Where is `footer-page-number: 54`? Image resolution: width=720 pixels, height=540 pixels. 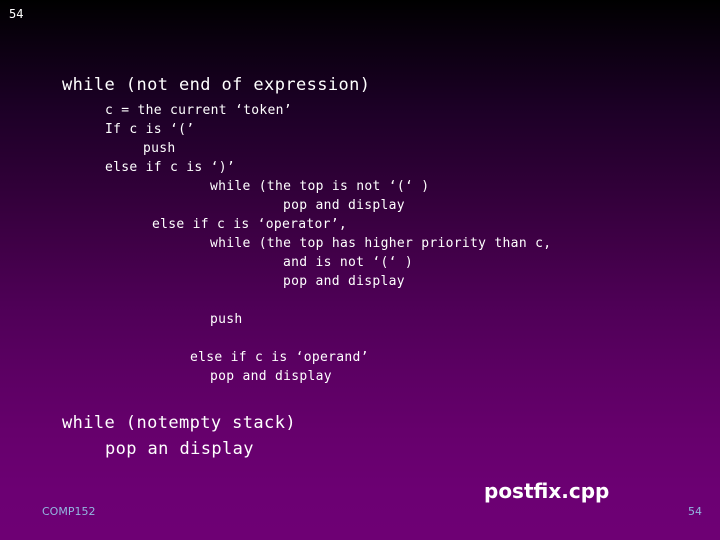 footer-page-number: 54 is located at coordinates (695, 511).